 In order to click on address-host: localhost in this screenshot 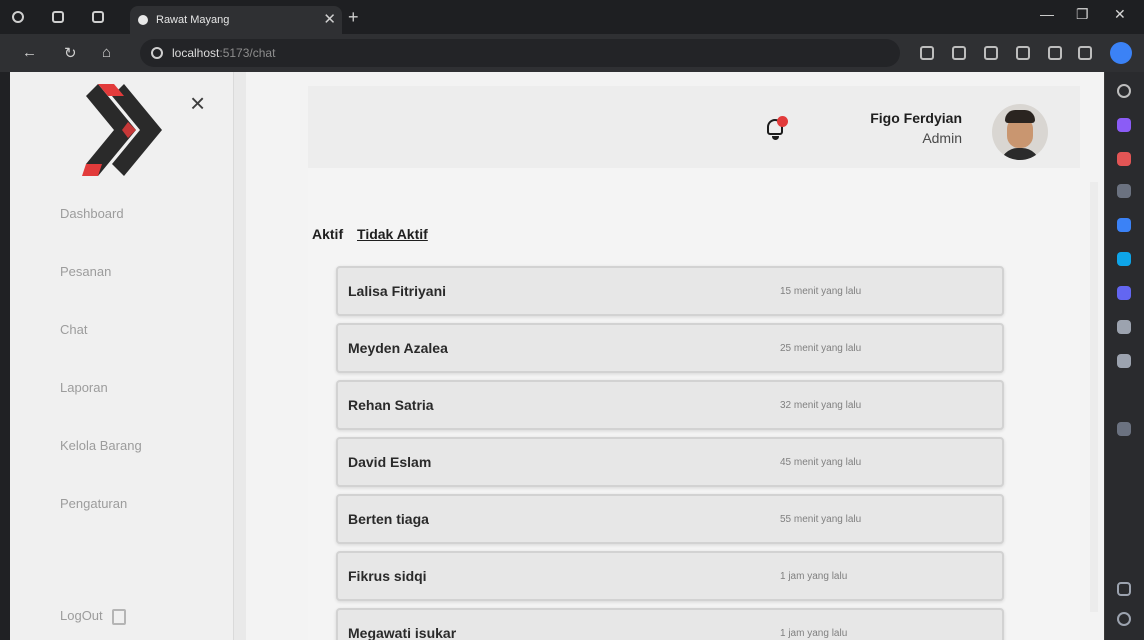, I will do `click(196, 53)`.